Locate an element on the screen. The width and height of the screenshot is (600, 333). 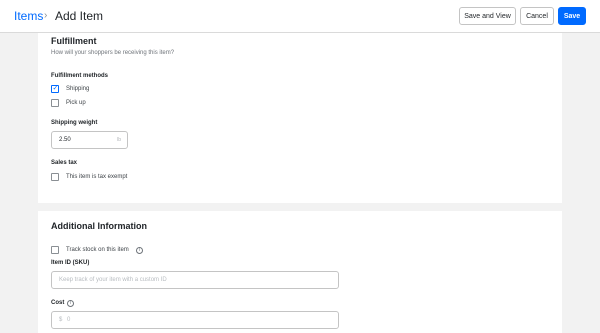
fulfillment-methods-label: Fulfillment methods is located at coordinates (79, 76).